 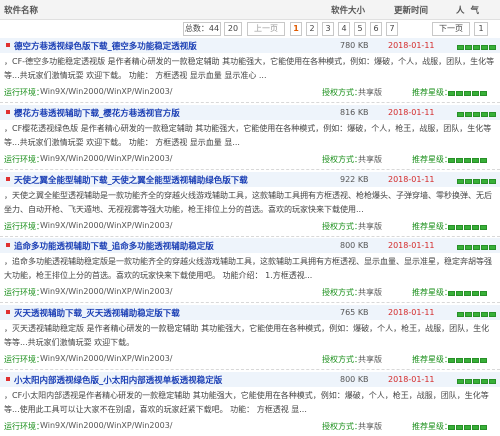 I want to click on pager-page-4: 4, so click(x=344, y=29).